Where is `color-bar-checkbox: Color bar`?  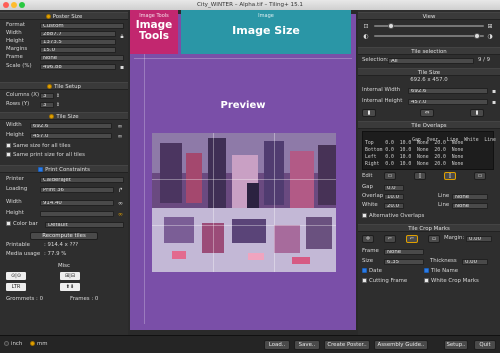
color-bar-checkbox: Color bar is located at coordinates (22, 224).